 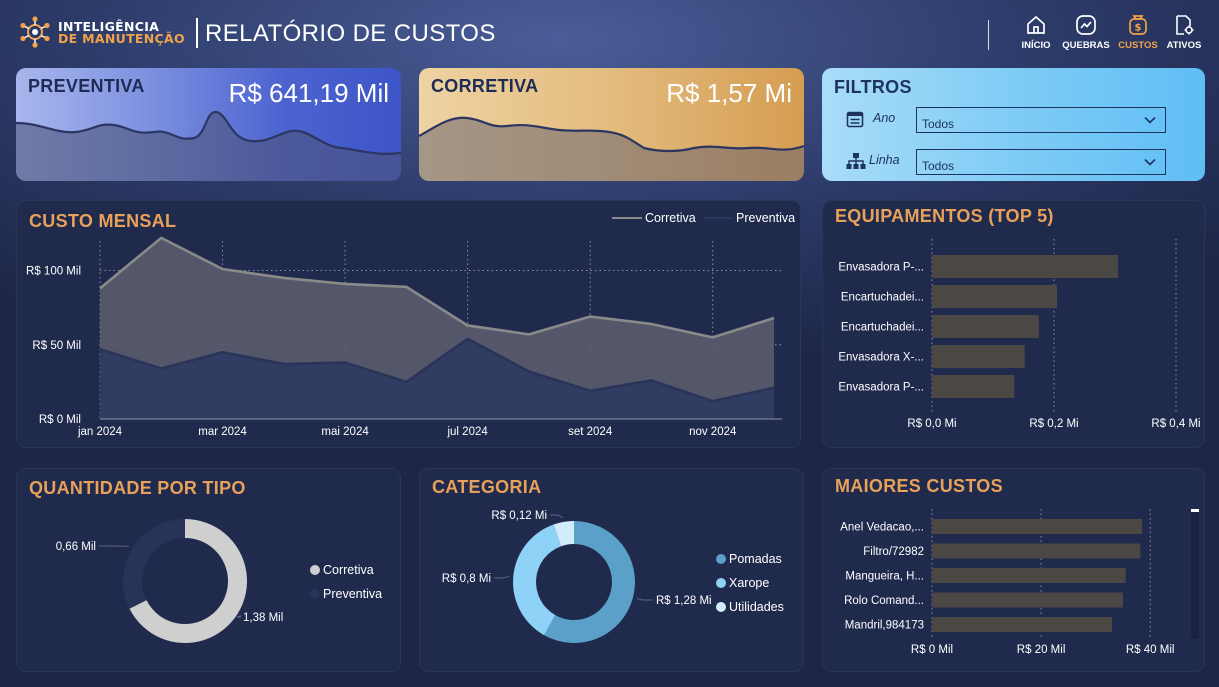 What do you see at coordinates (611, 149) in the screenshot?
I see `corretiva-sparkline-area` at bounding box center [611, 149].